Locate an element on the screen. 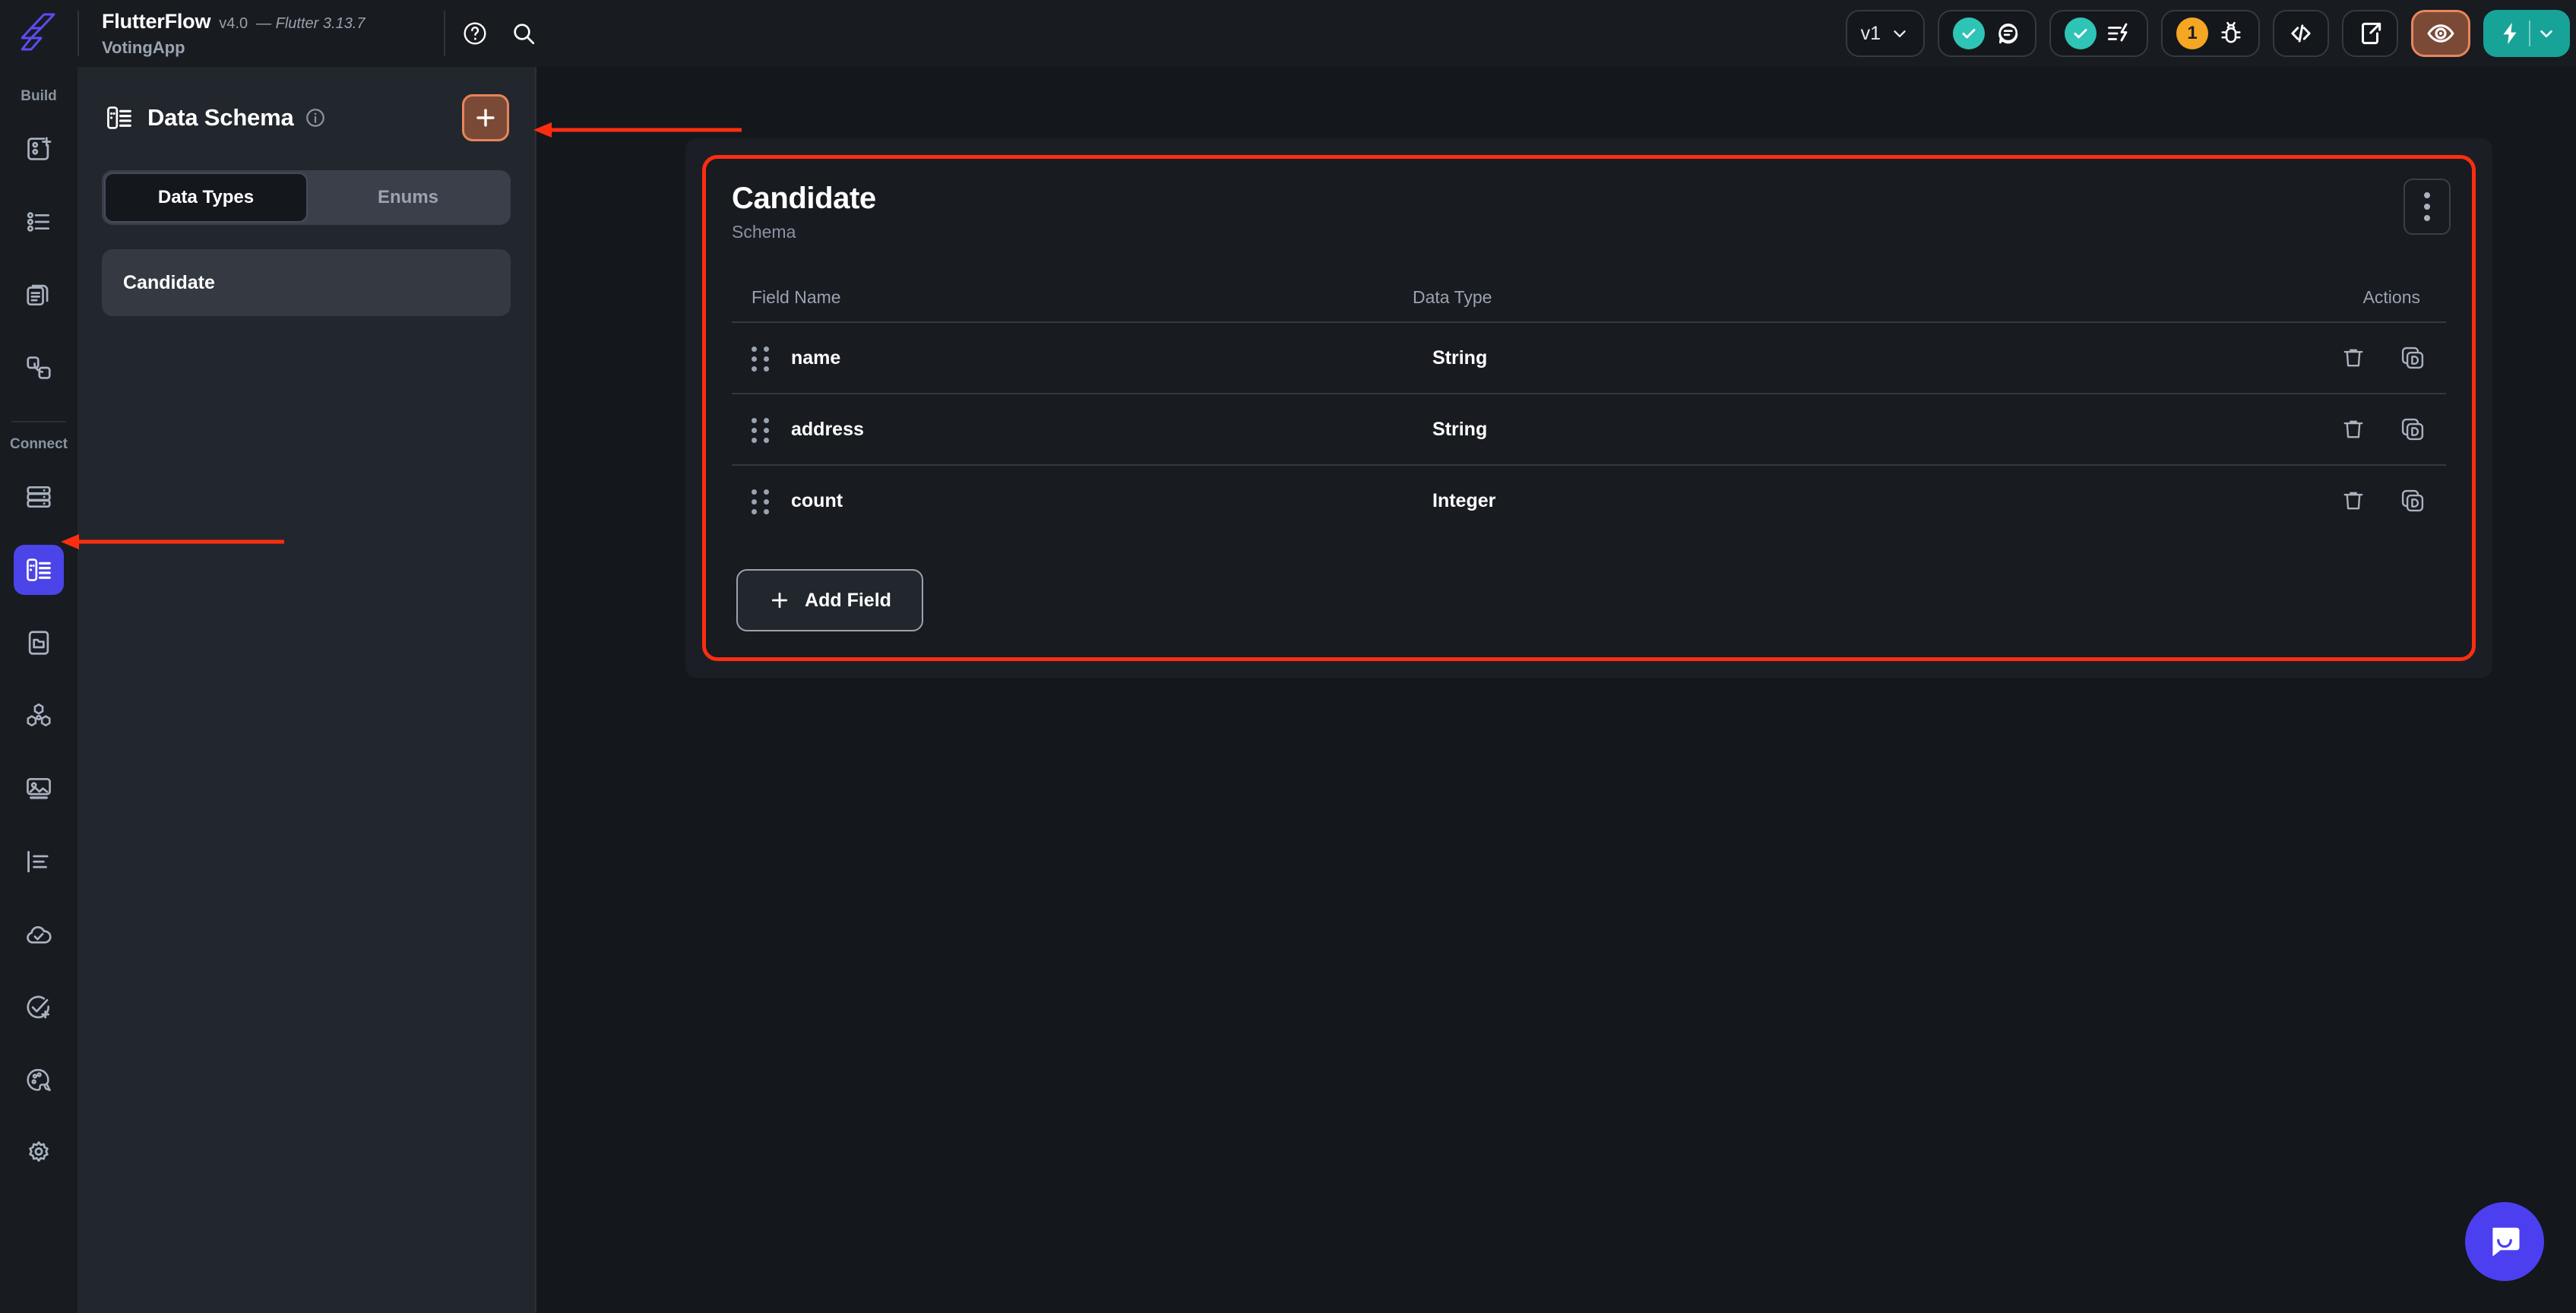 The image size is (2576, 1313). rail-section-connect-label: Connect is located at coordinates (39, 444).